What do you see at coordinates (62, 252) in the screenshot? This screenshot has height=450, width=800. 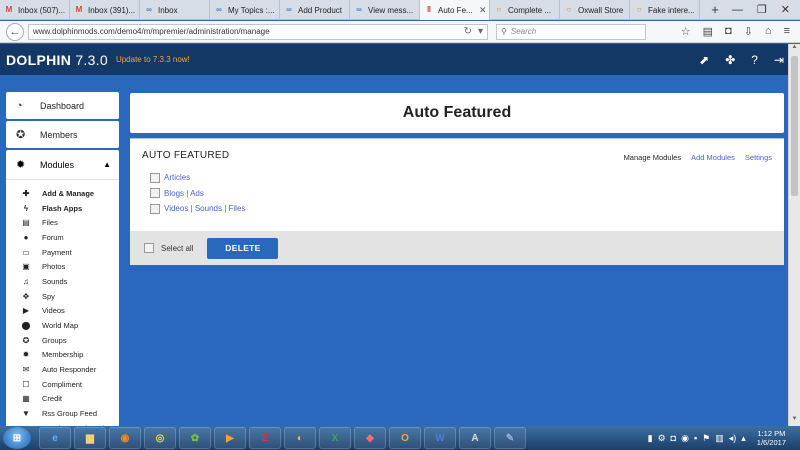 I see `sidebar-subitem: ▭ Payment` at bounding box center [62, 252].